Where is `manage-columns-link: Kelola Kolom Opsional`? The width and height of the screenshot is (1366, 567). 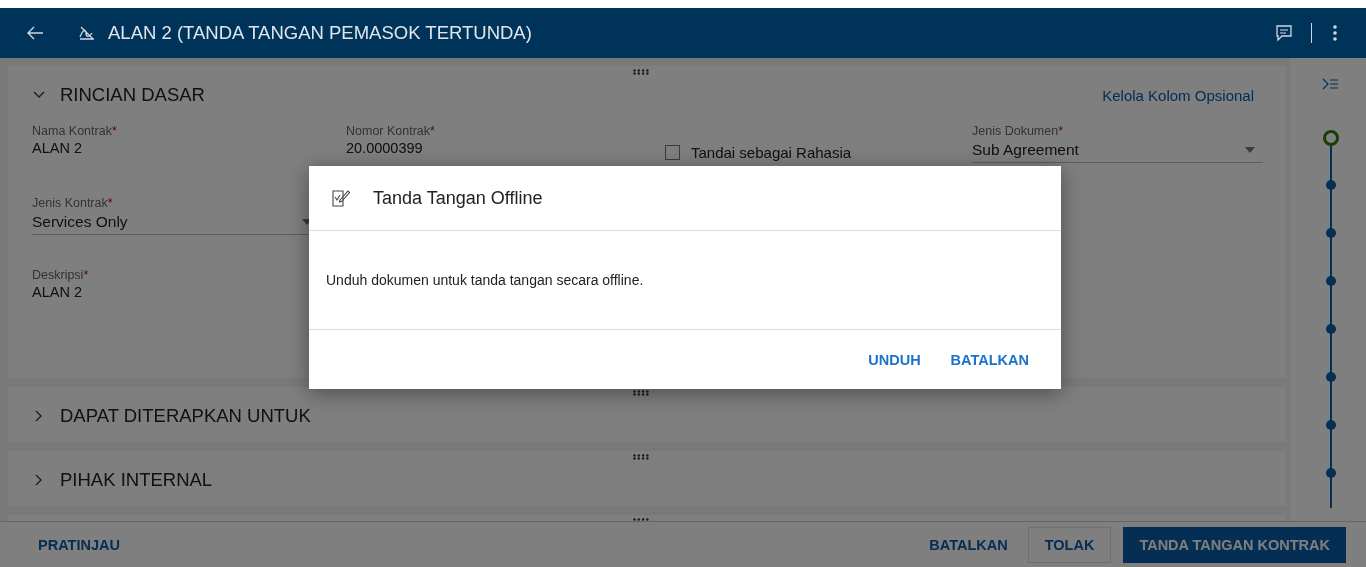 manage-columns-link: Kelola Kolom Opsional is located at coordinates (1178, 95).